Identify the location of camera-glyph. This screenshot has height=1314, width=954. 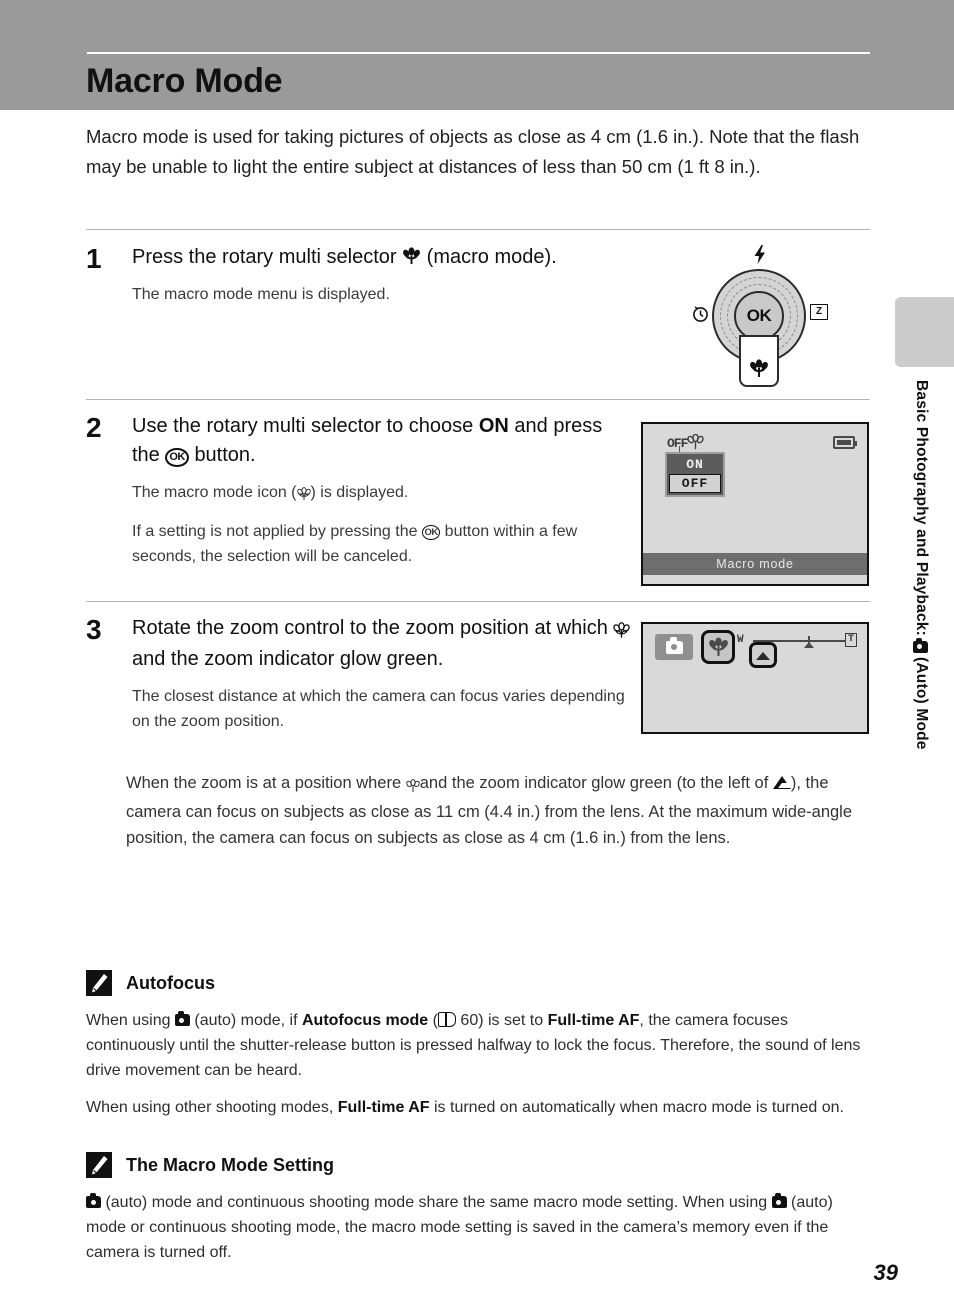
(674, 645).